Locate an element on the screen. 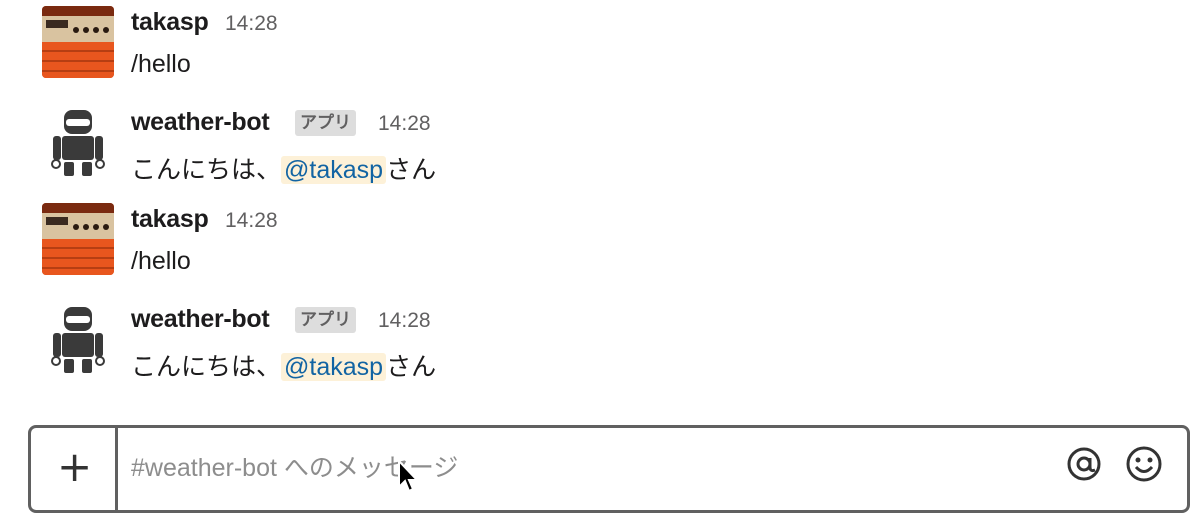  emoji-button is located at coordinates (1144, 464).